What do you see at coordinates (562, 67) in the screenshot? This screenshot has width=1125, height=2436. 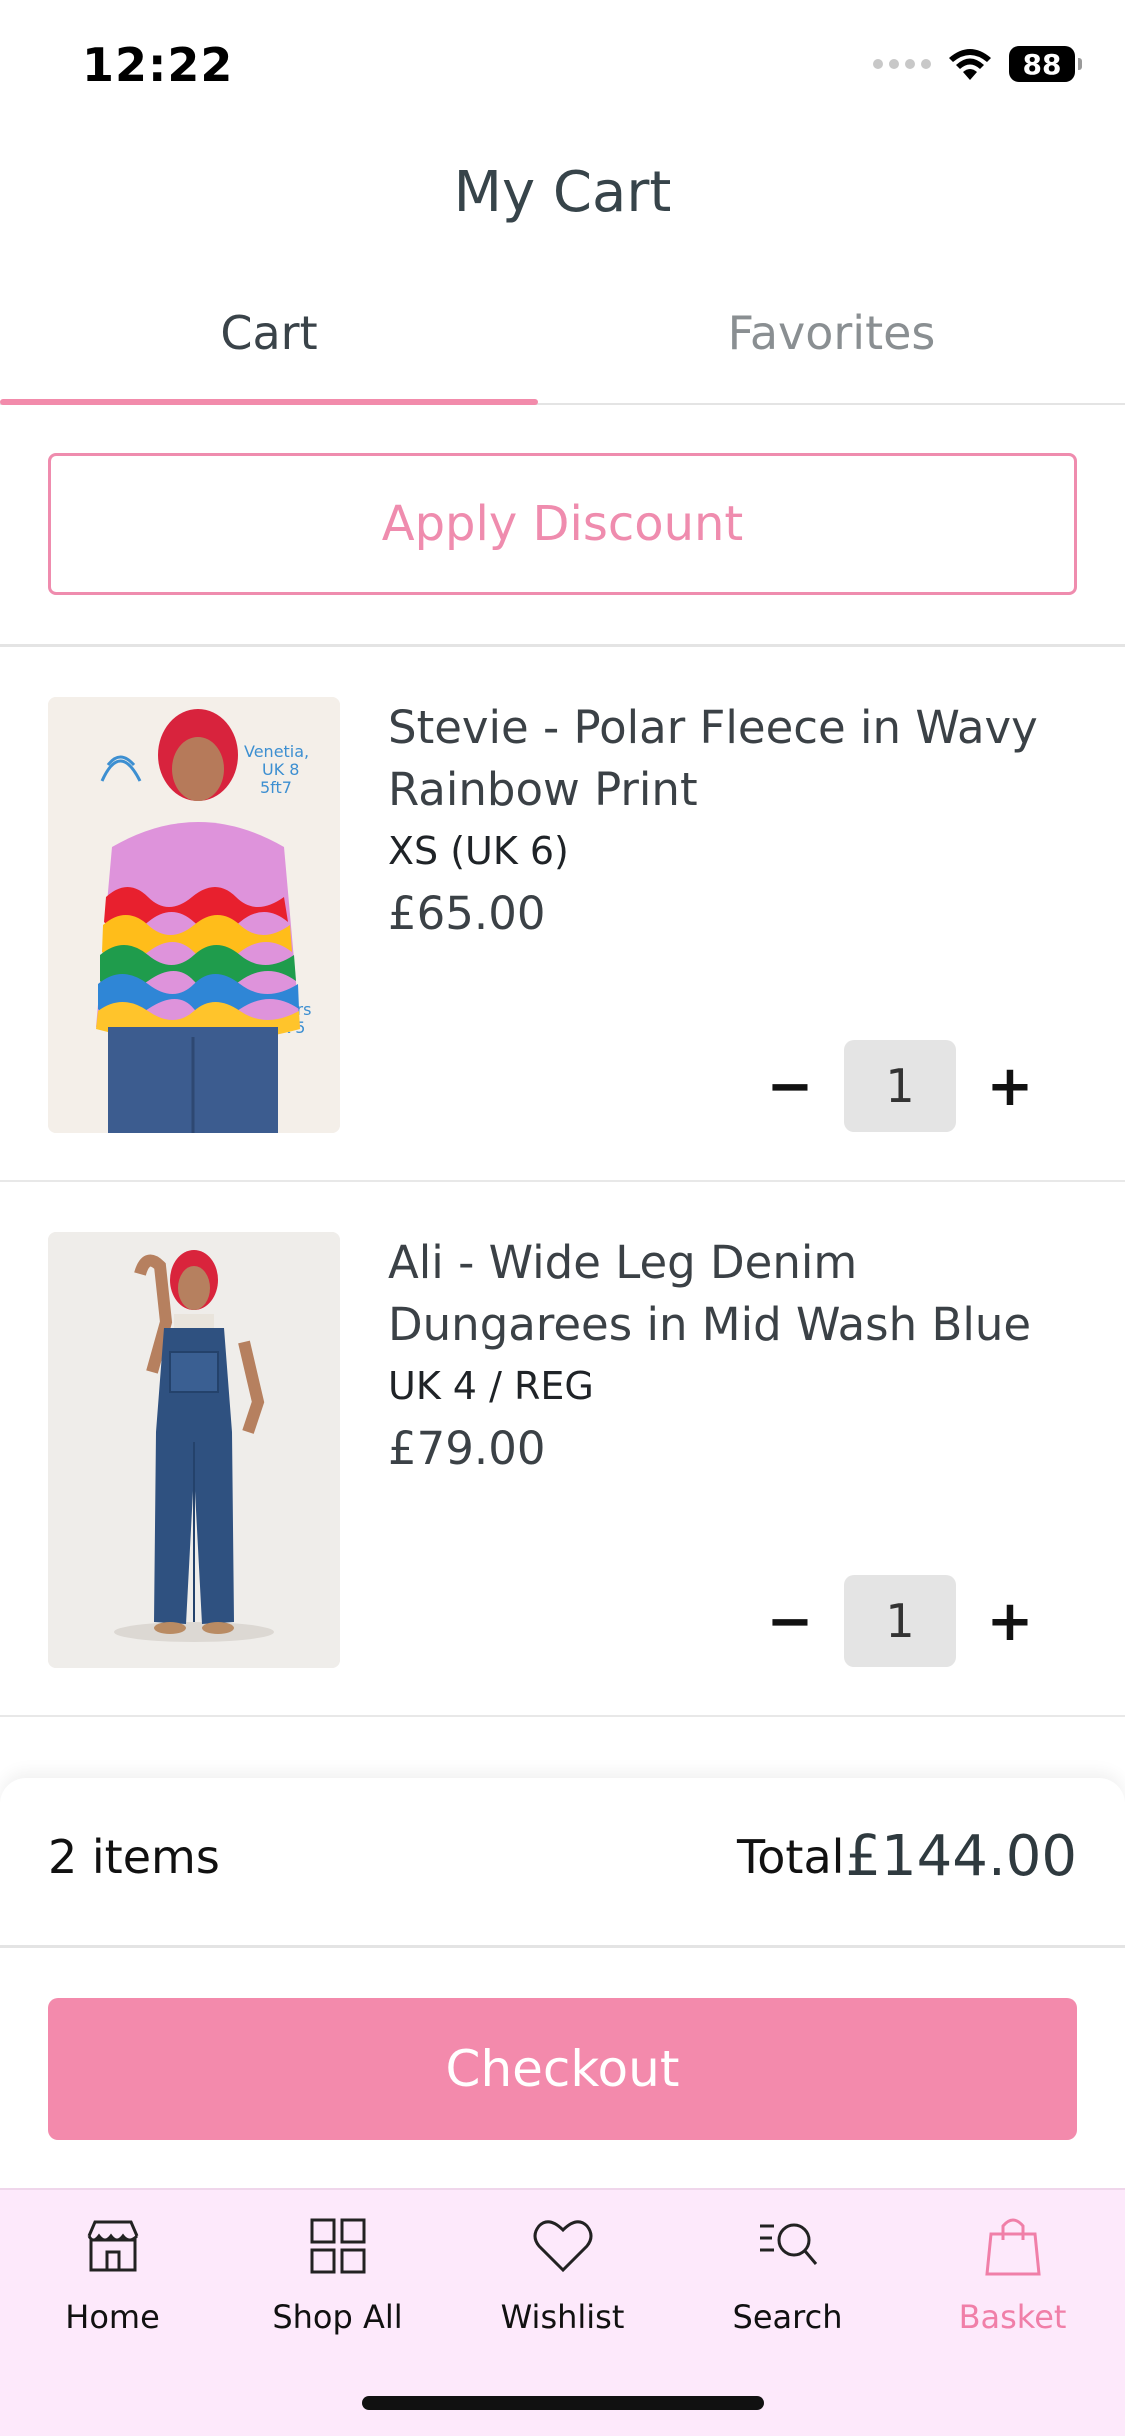 I see `status-bar: 12:22 88` at bounding box center [562, 67].